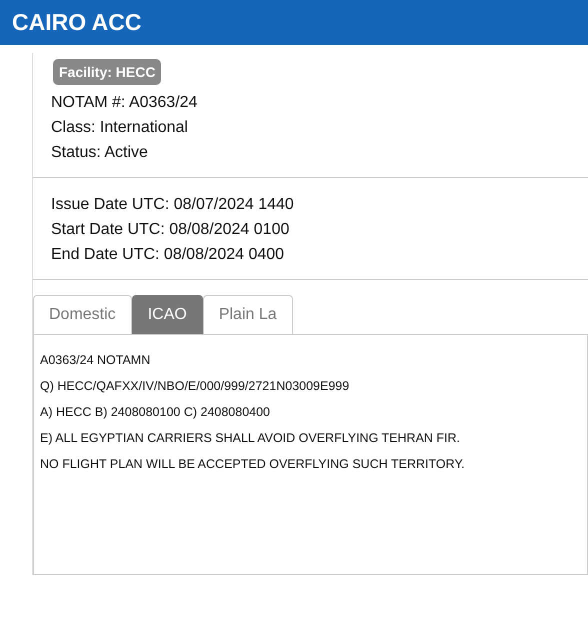 The width and height of the screenshot is (588, 618). Describe the element at coordinates (167, 255) in the screenshot. I see `date-text: End Date UTC: 08/08/2024 0400` at that location.